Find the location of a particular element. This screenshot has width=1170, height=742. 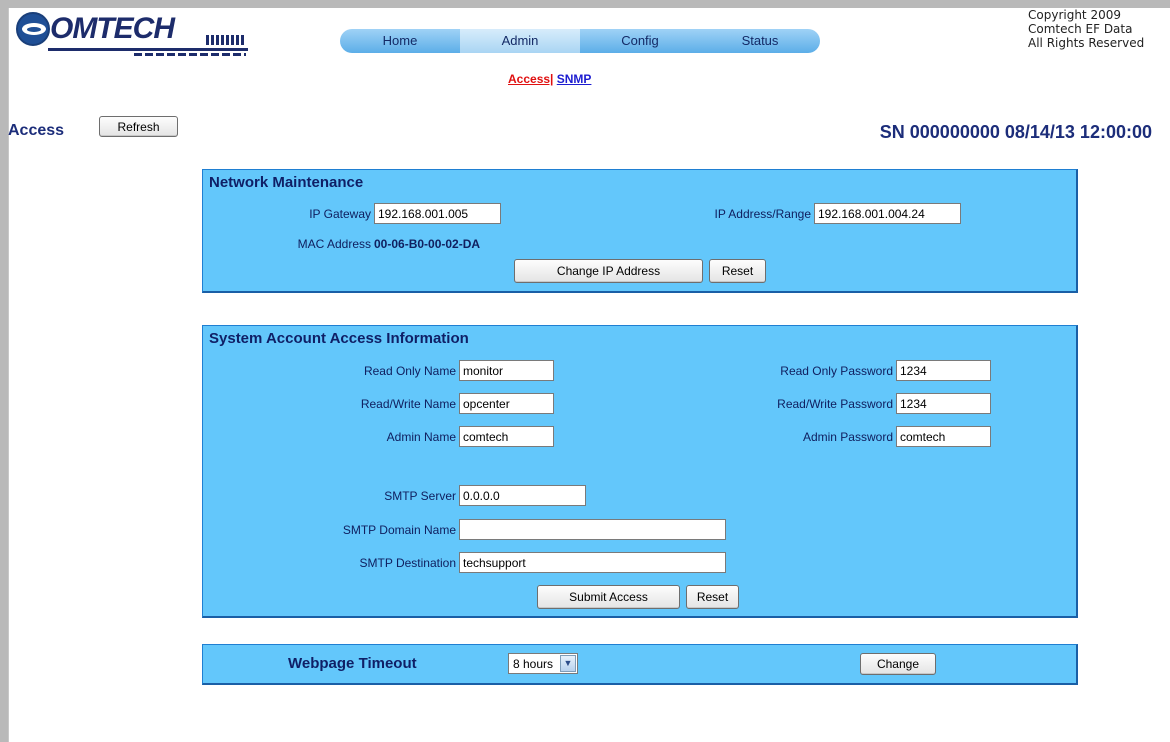

read-write-name-label: Read/Write Name is located at coordinates (408, 404).